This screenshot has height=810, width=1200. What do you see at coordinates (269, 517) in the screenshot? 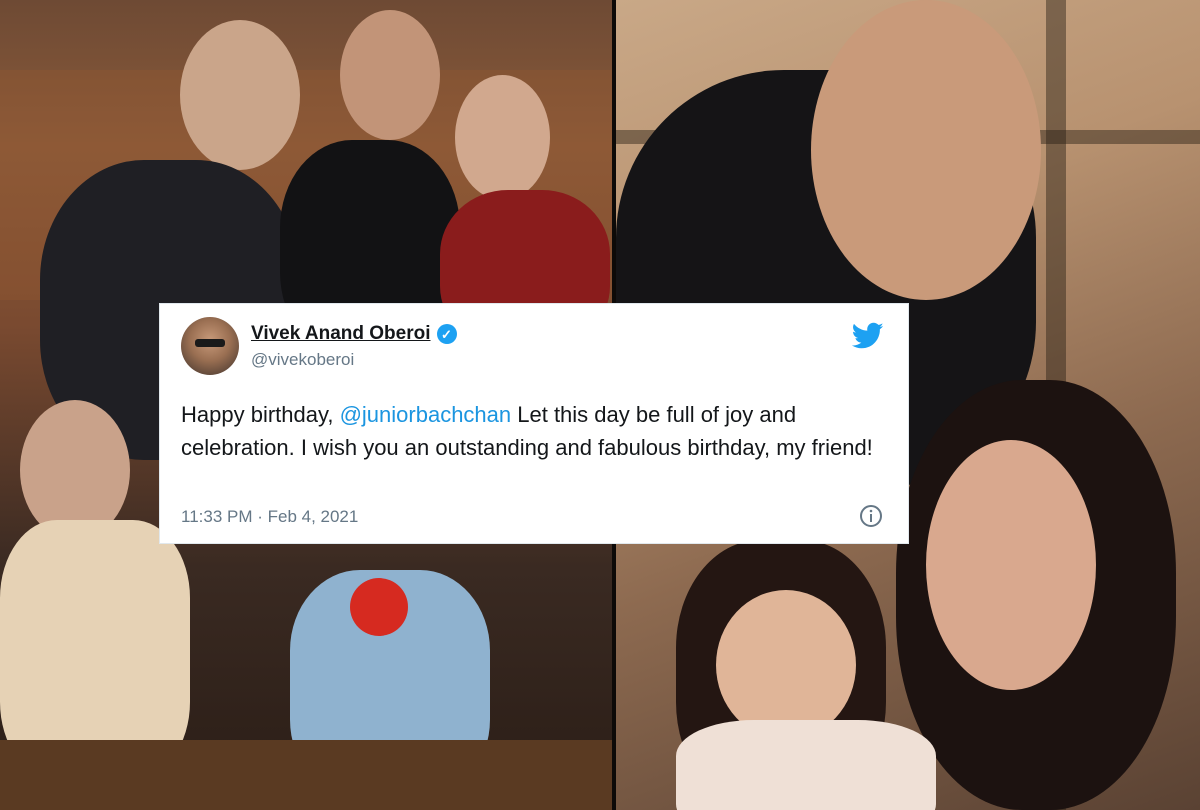
I see `timestamp: 11:33 PM · Feb 4, 2021` at bounding box center [269, 517].